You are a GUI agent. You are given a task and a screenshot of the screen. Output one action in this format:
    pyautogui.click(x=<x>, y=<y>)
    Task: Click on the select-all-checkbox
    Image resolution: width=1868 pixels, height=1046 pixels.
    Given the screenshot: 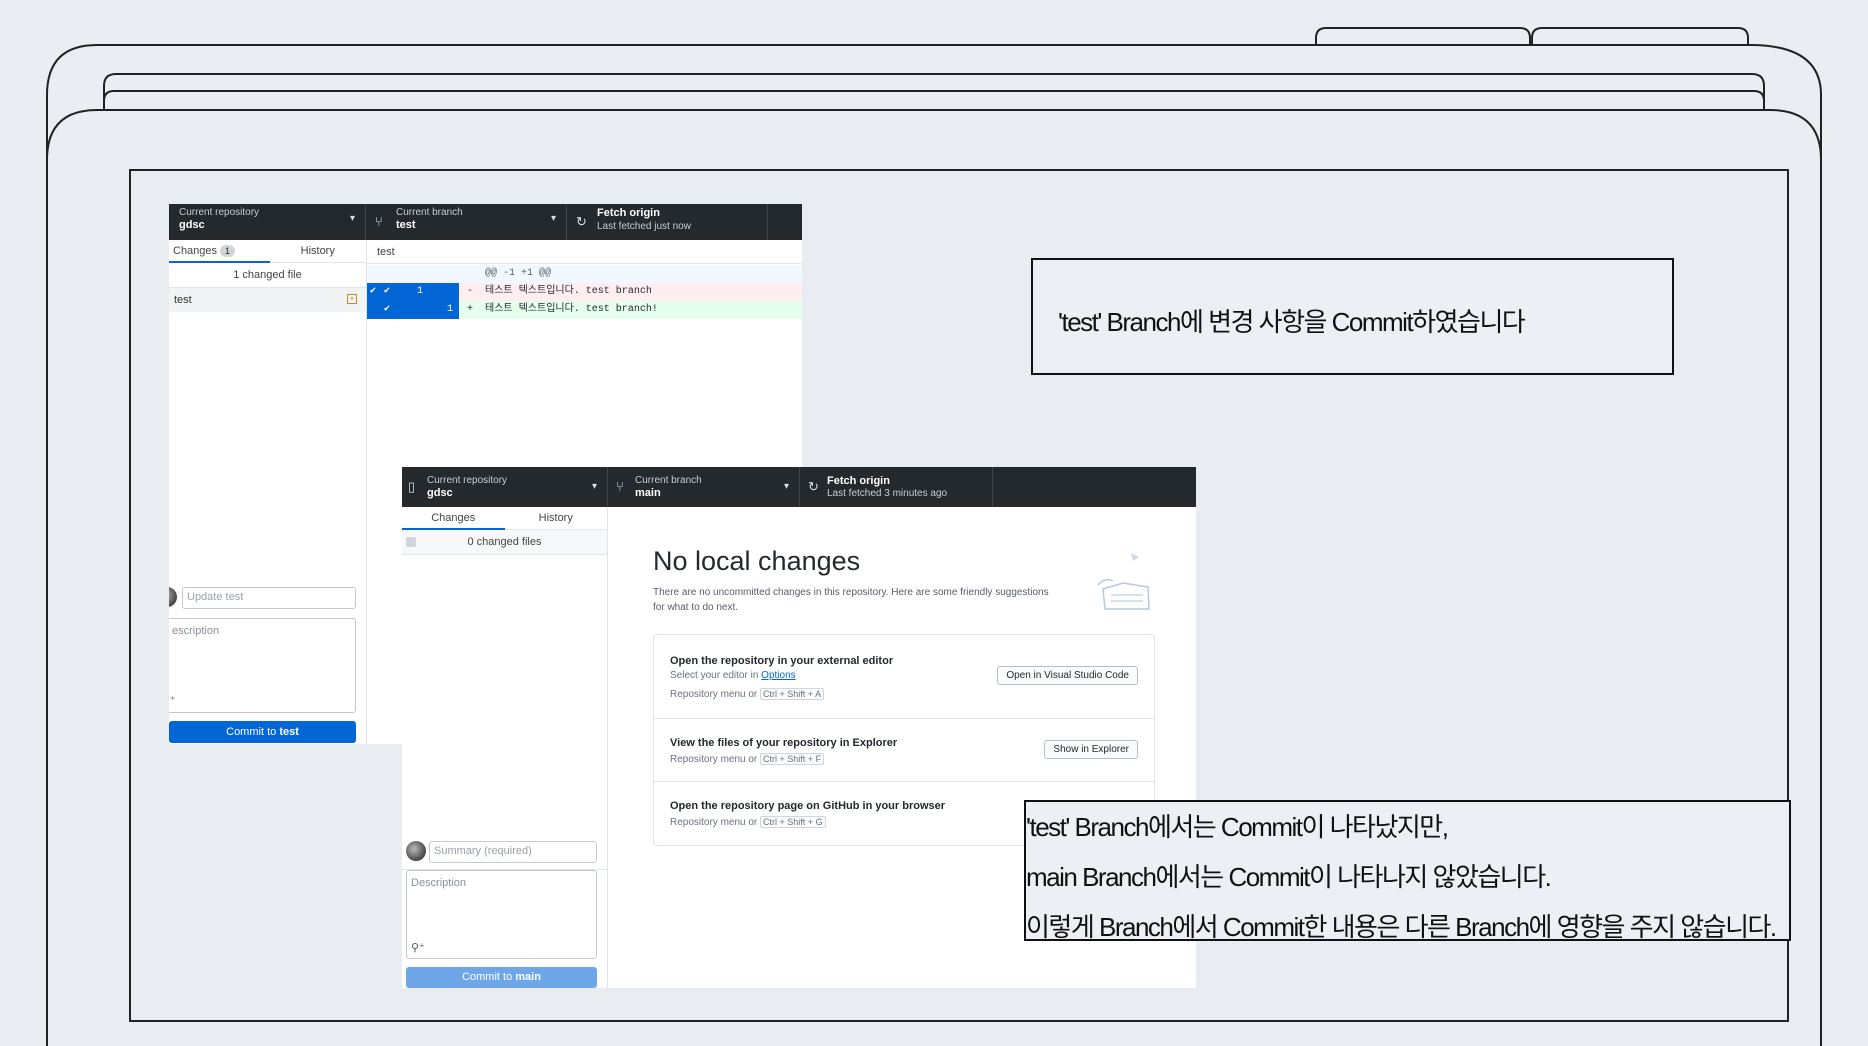 What is the action you would take?
    pyautogui.click(x=411, y=542)
    